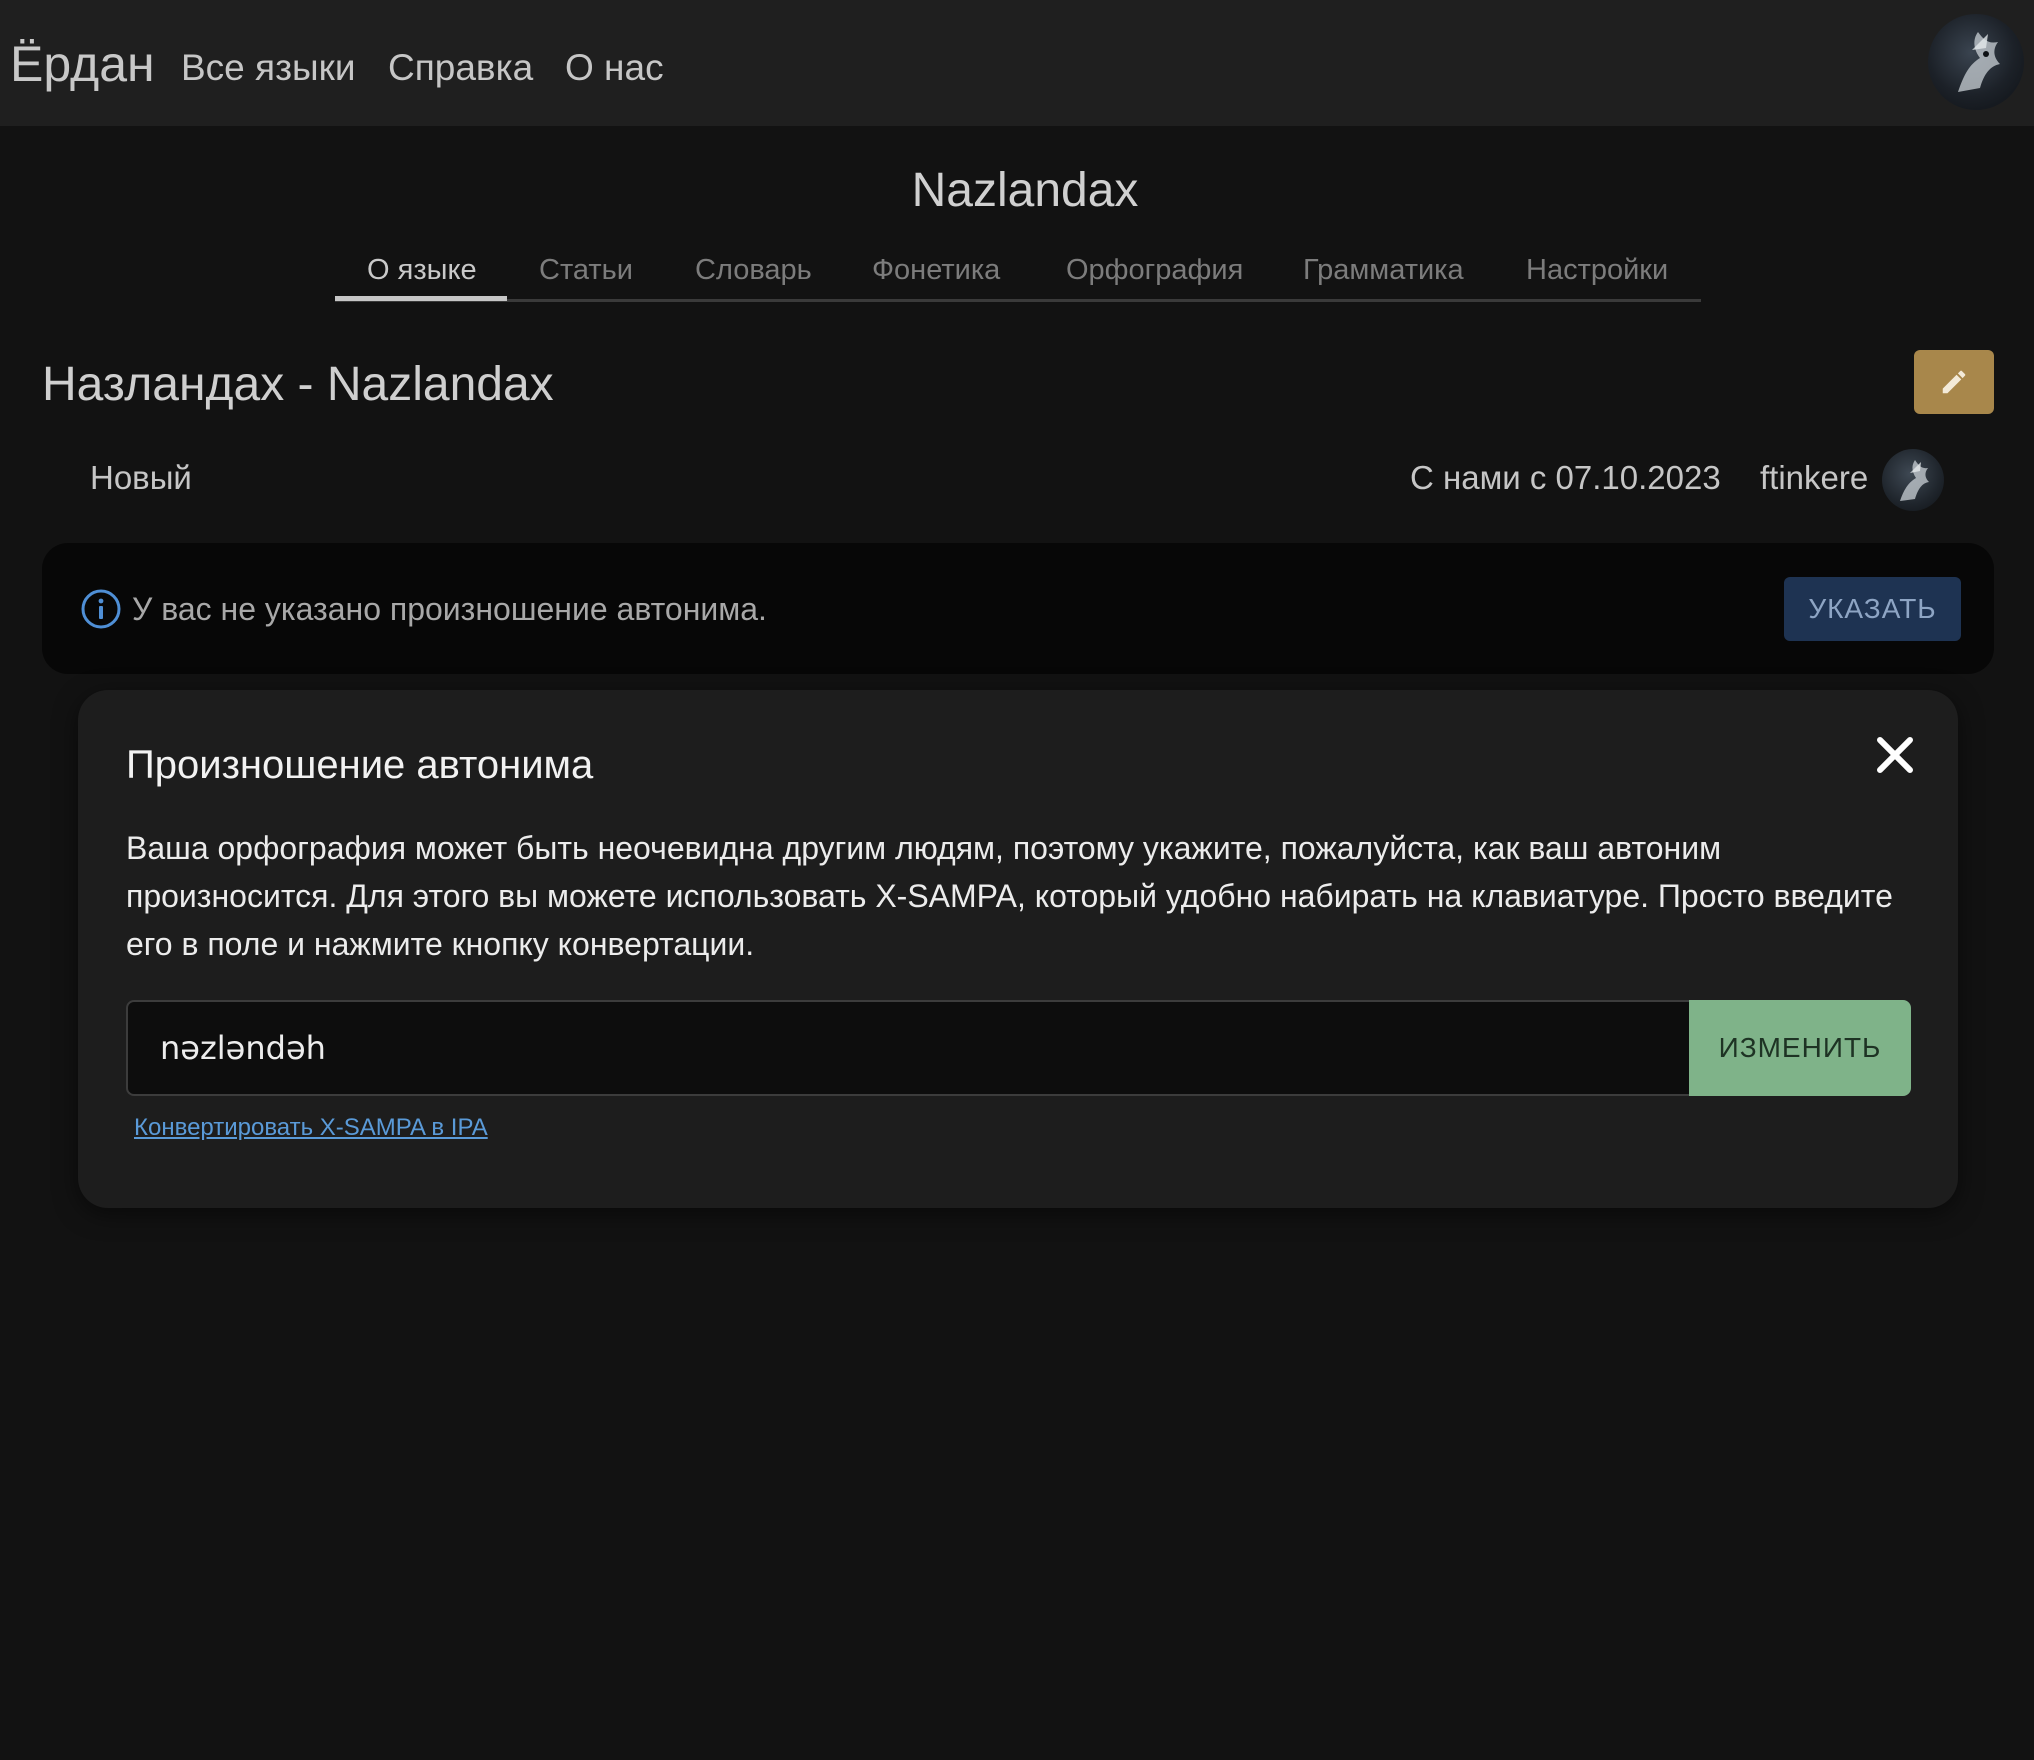 This screenshot has height=1760, width=2034. I want to click on nav-all-languages: Все языки, so click(268, 68).